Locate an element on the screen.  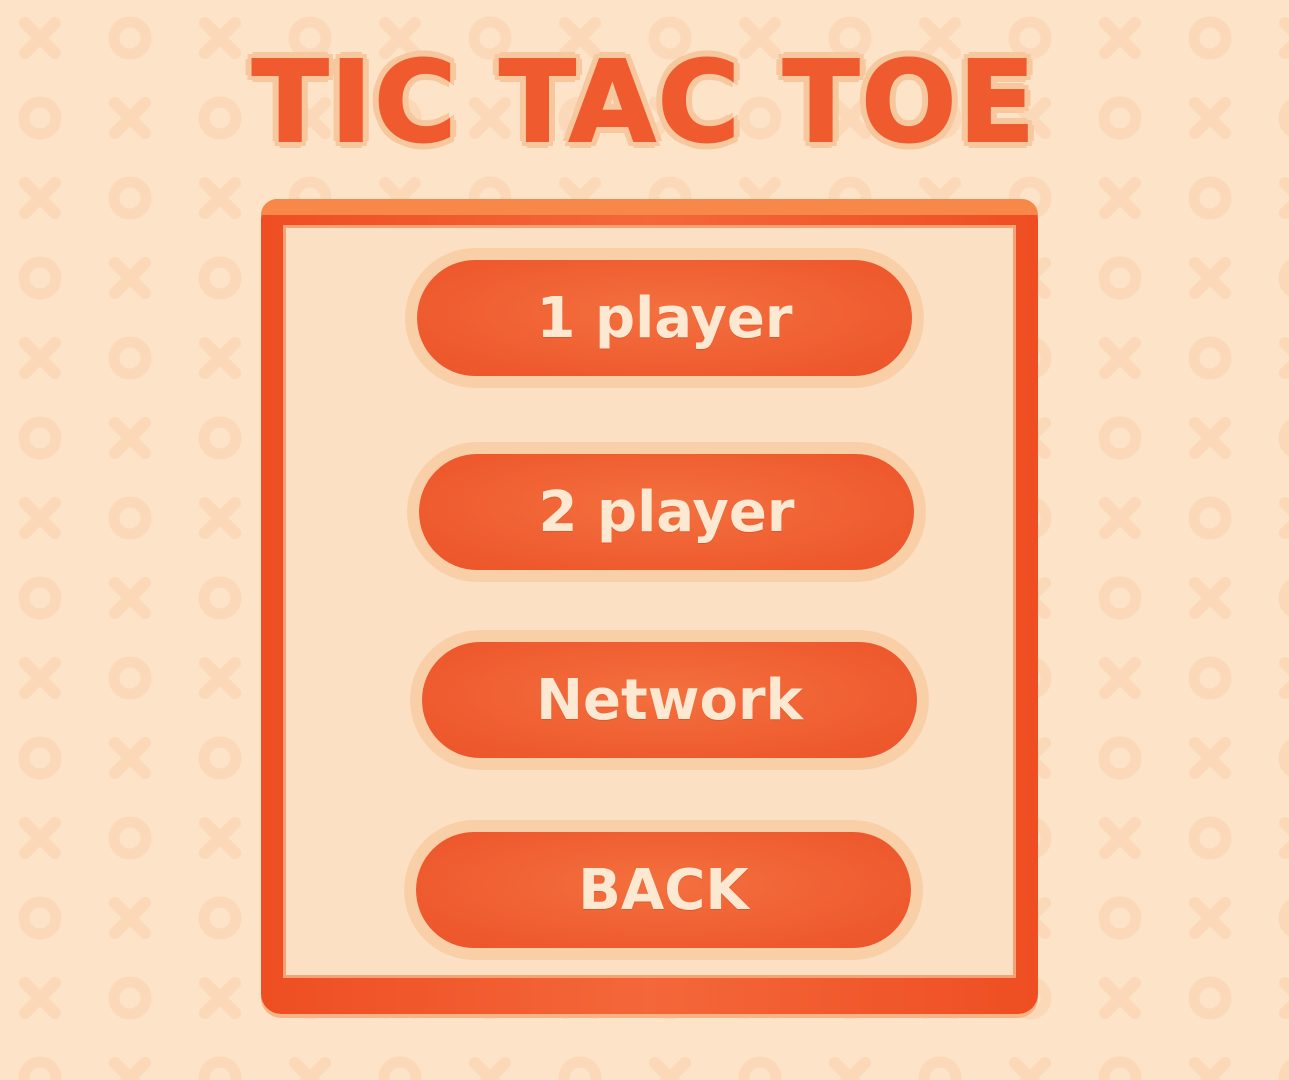
panel-top-edge is located at coordinates (649, 207).